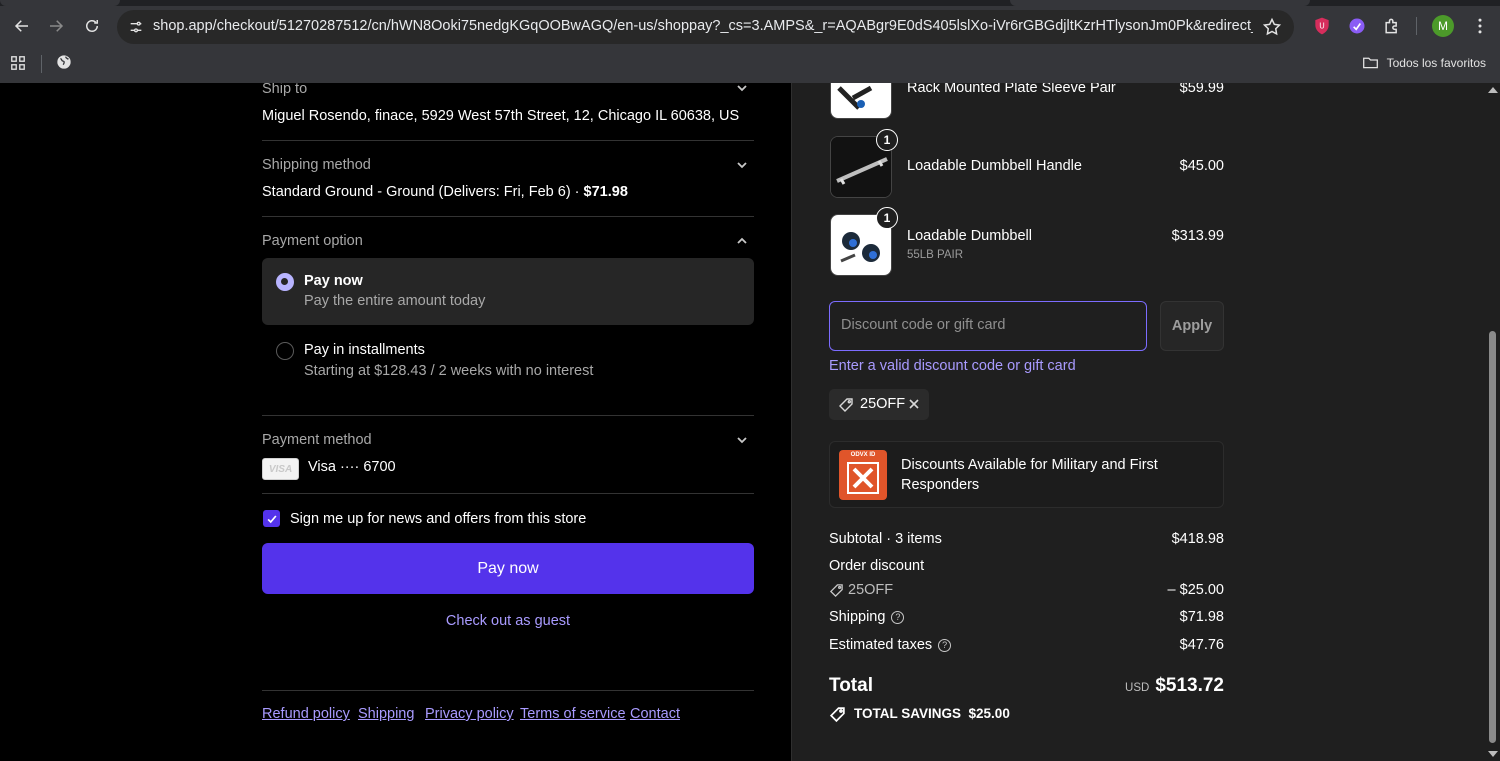 The height and width of the screenshot is (761, 1500). What do you see at coordinates (1357, 26) in the screenshot?
I see `extension-icon` at bounding box center [1357, 26].